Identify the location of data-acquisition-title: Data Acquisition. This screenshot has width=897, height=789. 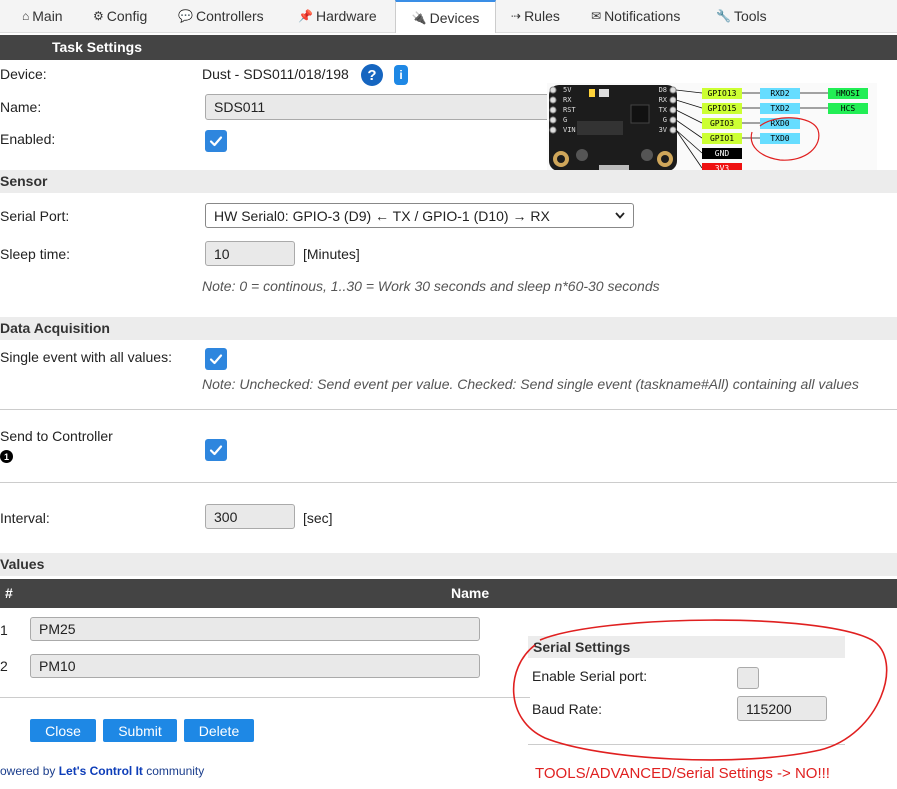
(55, 328).